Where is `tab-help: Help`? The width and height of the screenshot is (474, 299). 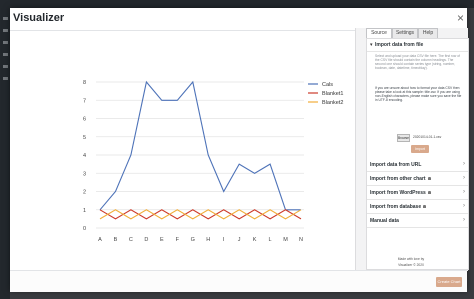
tab-help: Help is located at coordinates (428, 33).